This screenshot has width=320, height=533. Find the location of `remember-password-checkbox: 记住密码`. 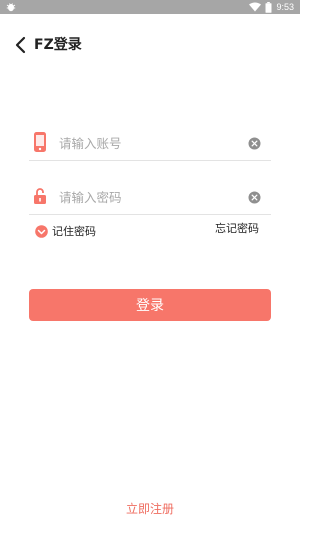

remember-password-checkbox: 记住密码 is located at coordinates (65, 231).